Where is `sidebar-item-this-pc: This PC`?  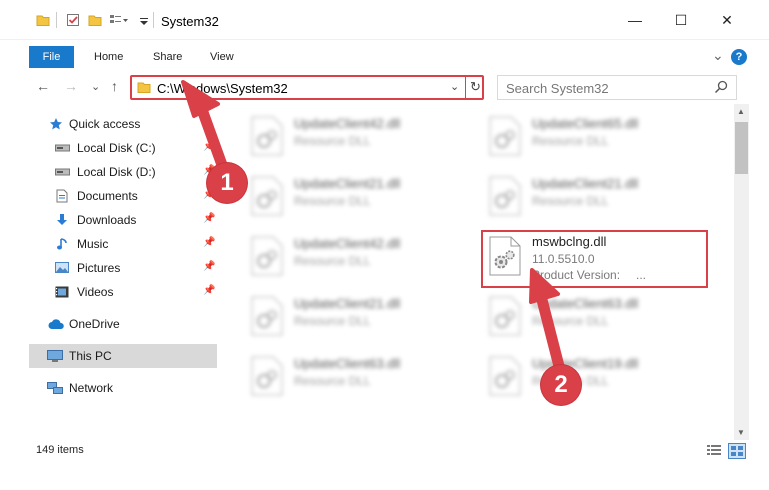
sidebar-item-this-pc: This PC is located at coordinates (123, 356).